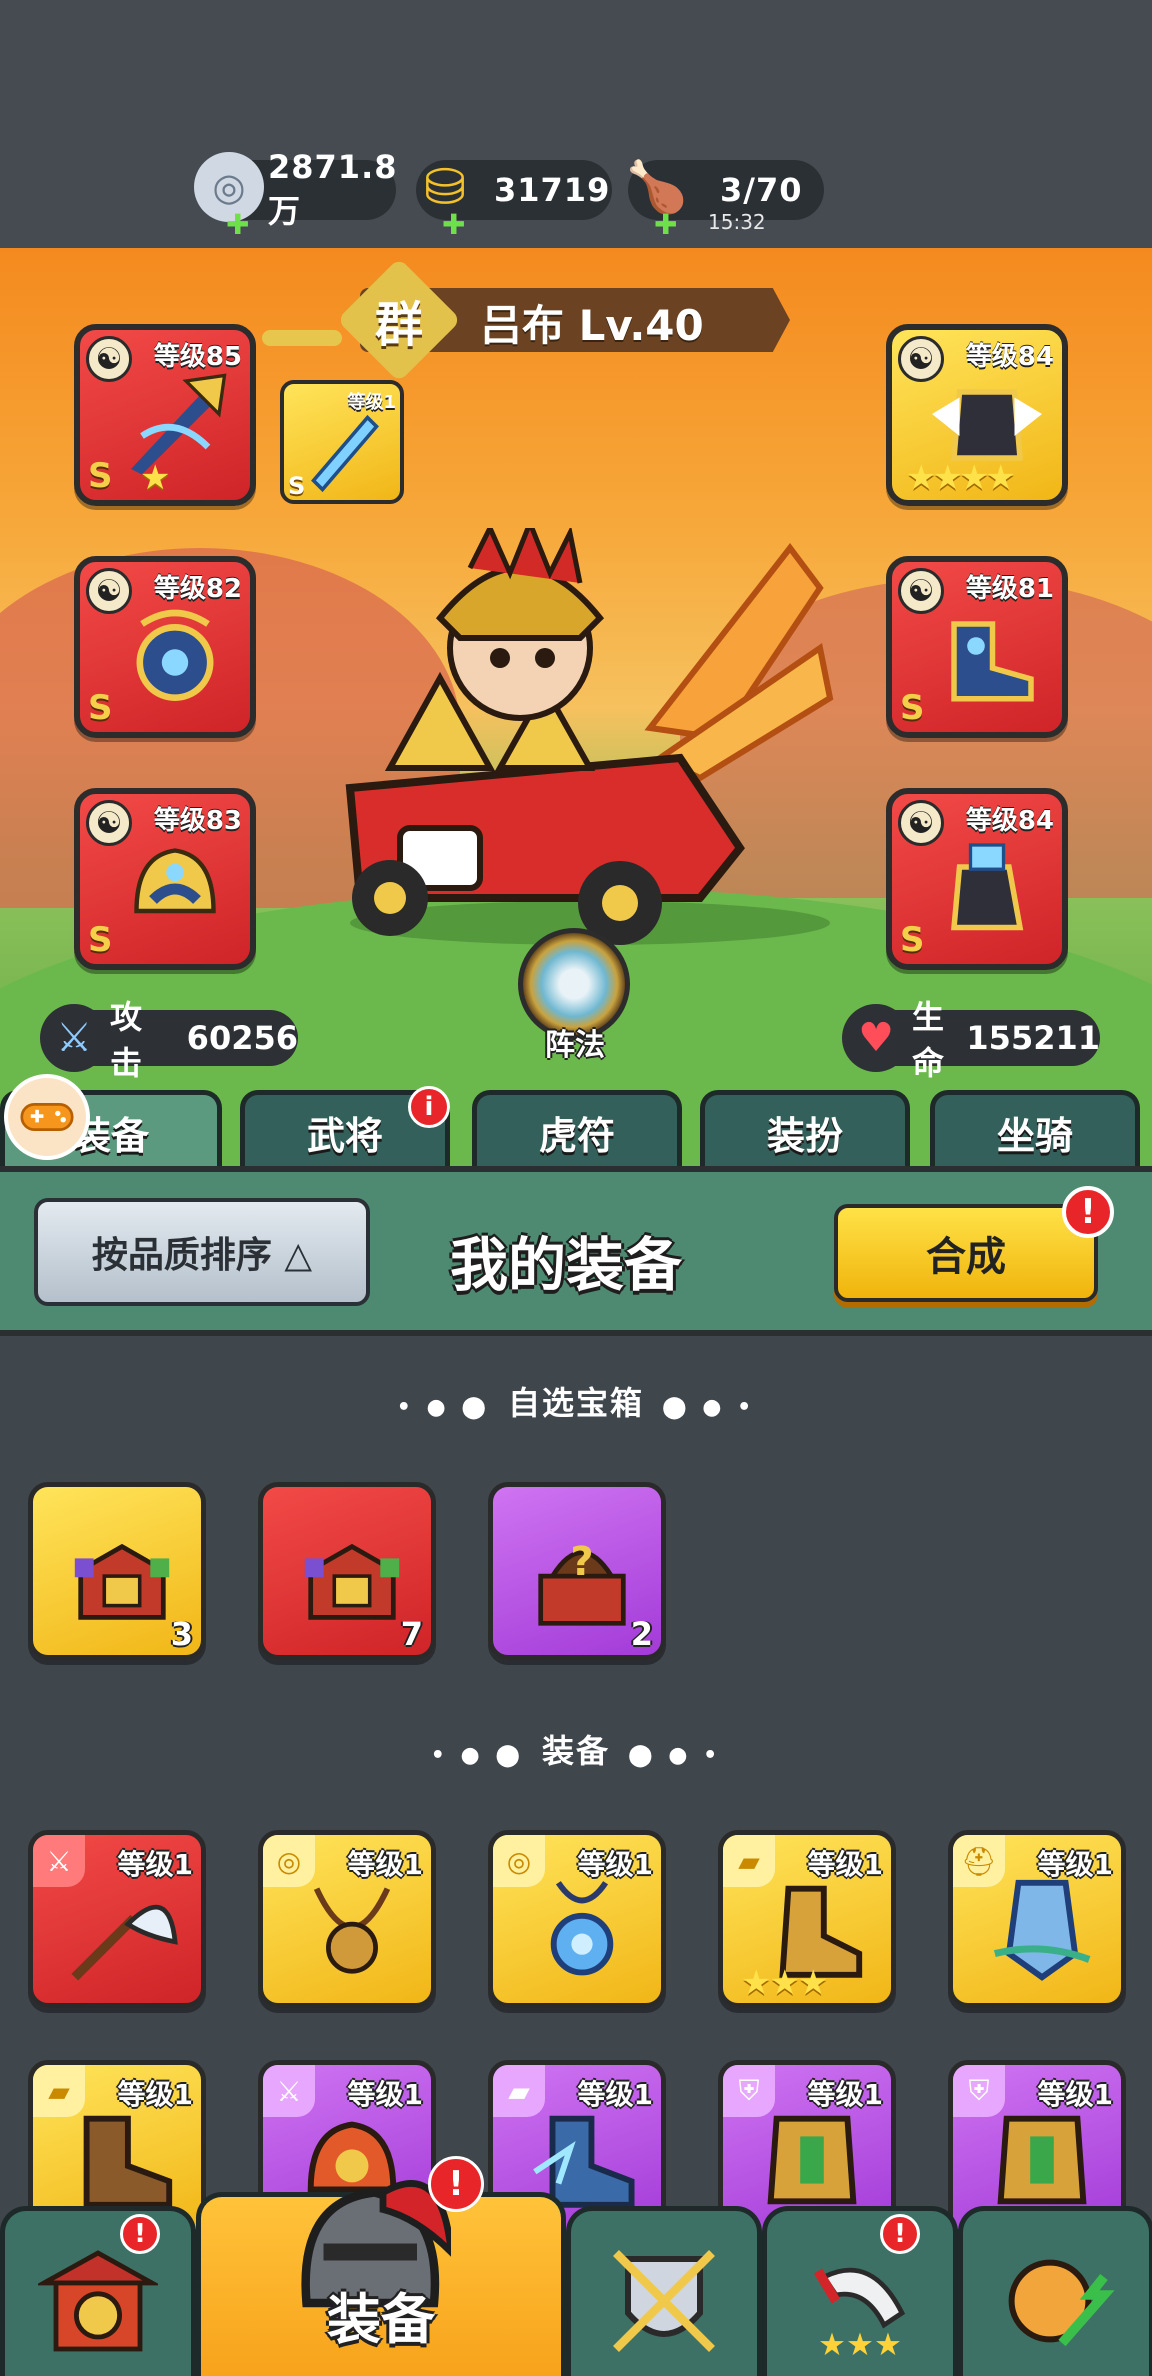 This screenshot has height=2376, width=1152. Describe the element at coordinates (197, 821) in the screenshot. I see `slot-level: 等级83` at that location.